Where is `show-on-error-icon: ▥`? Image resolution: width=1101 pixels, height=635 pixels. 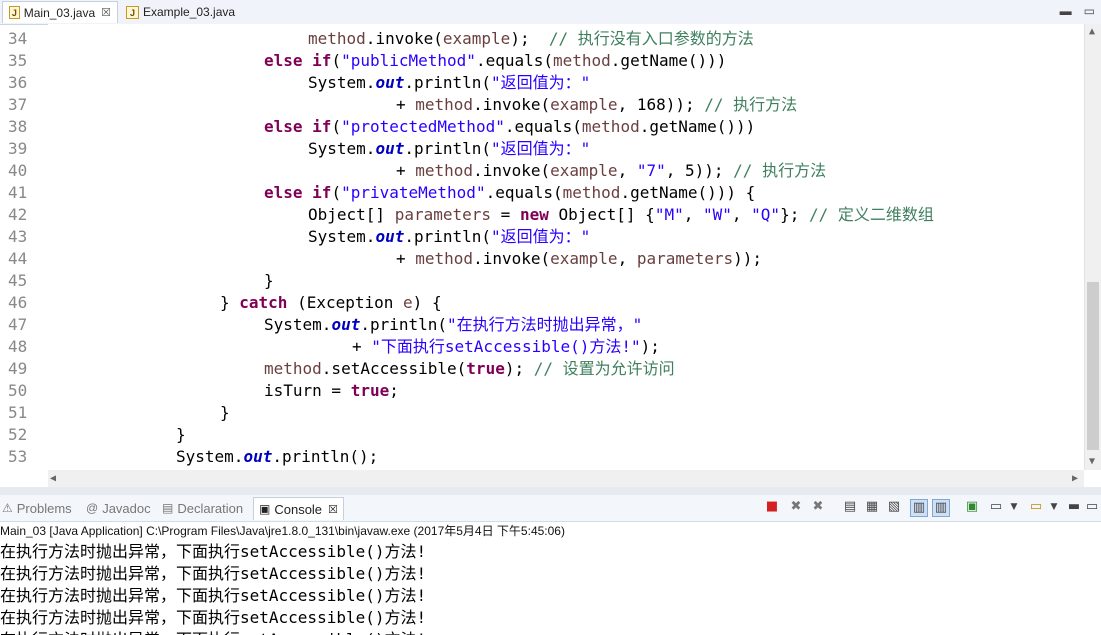 show-on-error-icon: ▥ is located at coordinates (941, 508).